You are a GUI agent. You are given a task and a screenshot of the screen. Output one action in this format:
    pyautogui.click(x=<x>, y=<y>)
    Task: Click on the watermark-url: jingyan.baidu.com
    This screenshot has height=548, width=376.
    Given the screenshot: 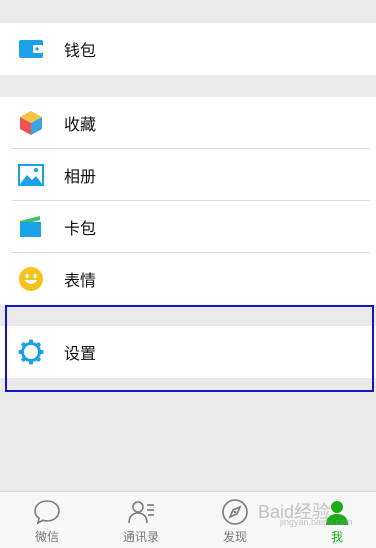 What is the action you would take?
    pyautogui.click(x=316, y=522)
    